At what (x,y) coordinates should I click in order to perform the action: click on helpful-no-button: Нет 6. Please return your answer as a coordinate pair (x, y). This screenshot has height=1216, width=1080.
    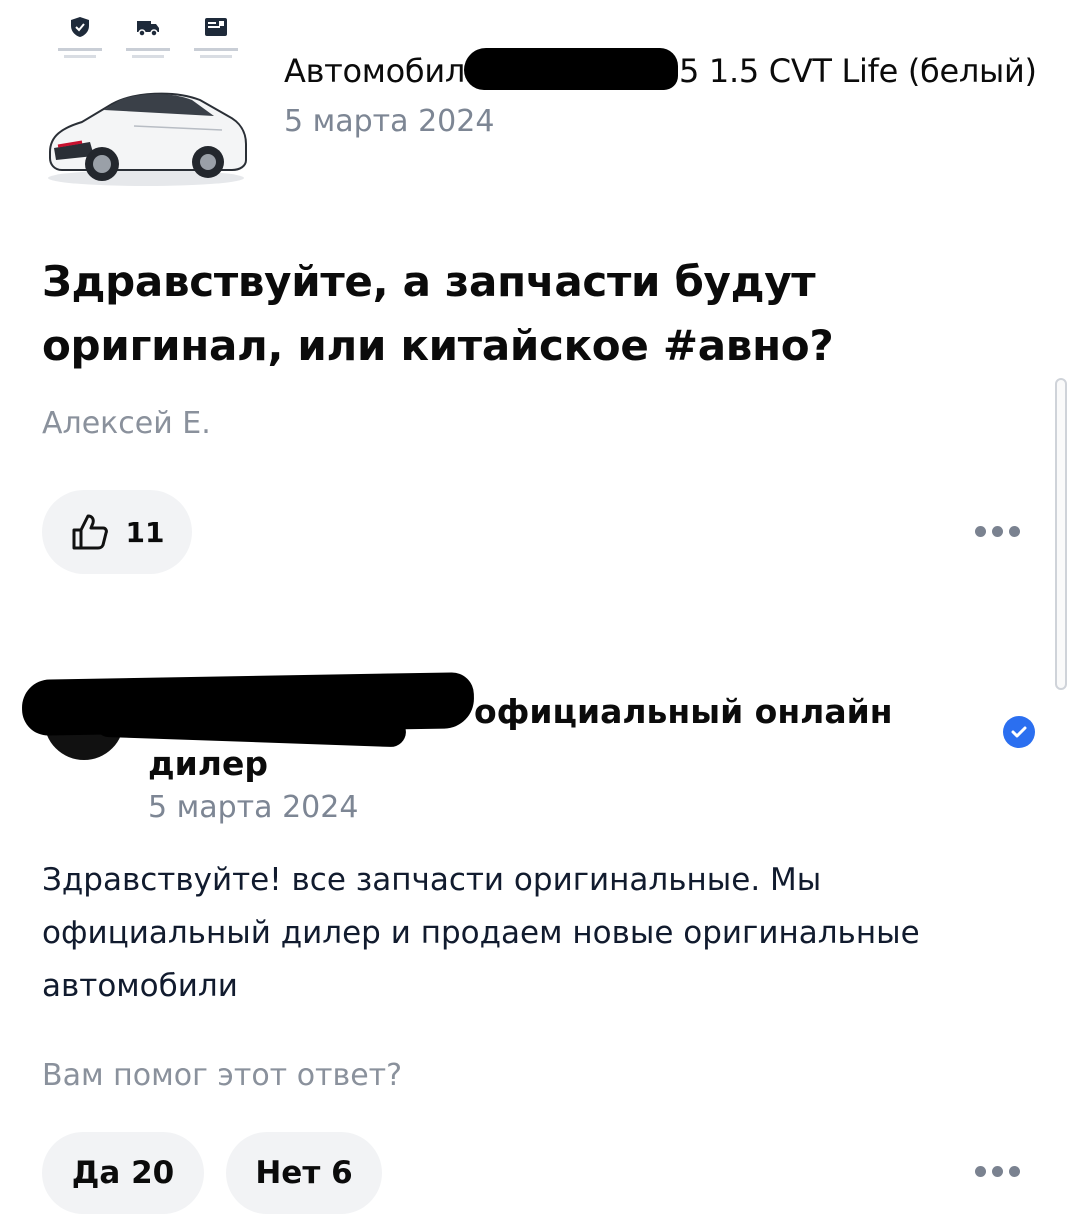
    Looking at the image, I should click on (304, 1173).